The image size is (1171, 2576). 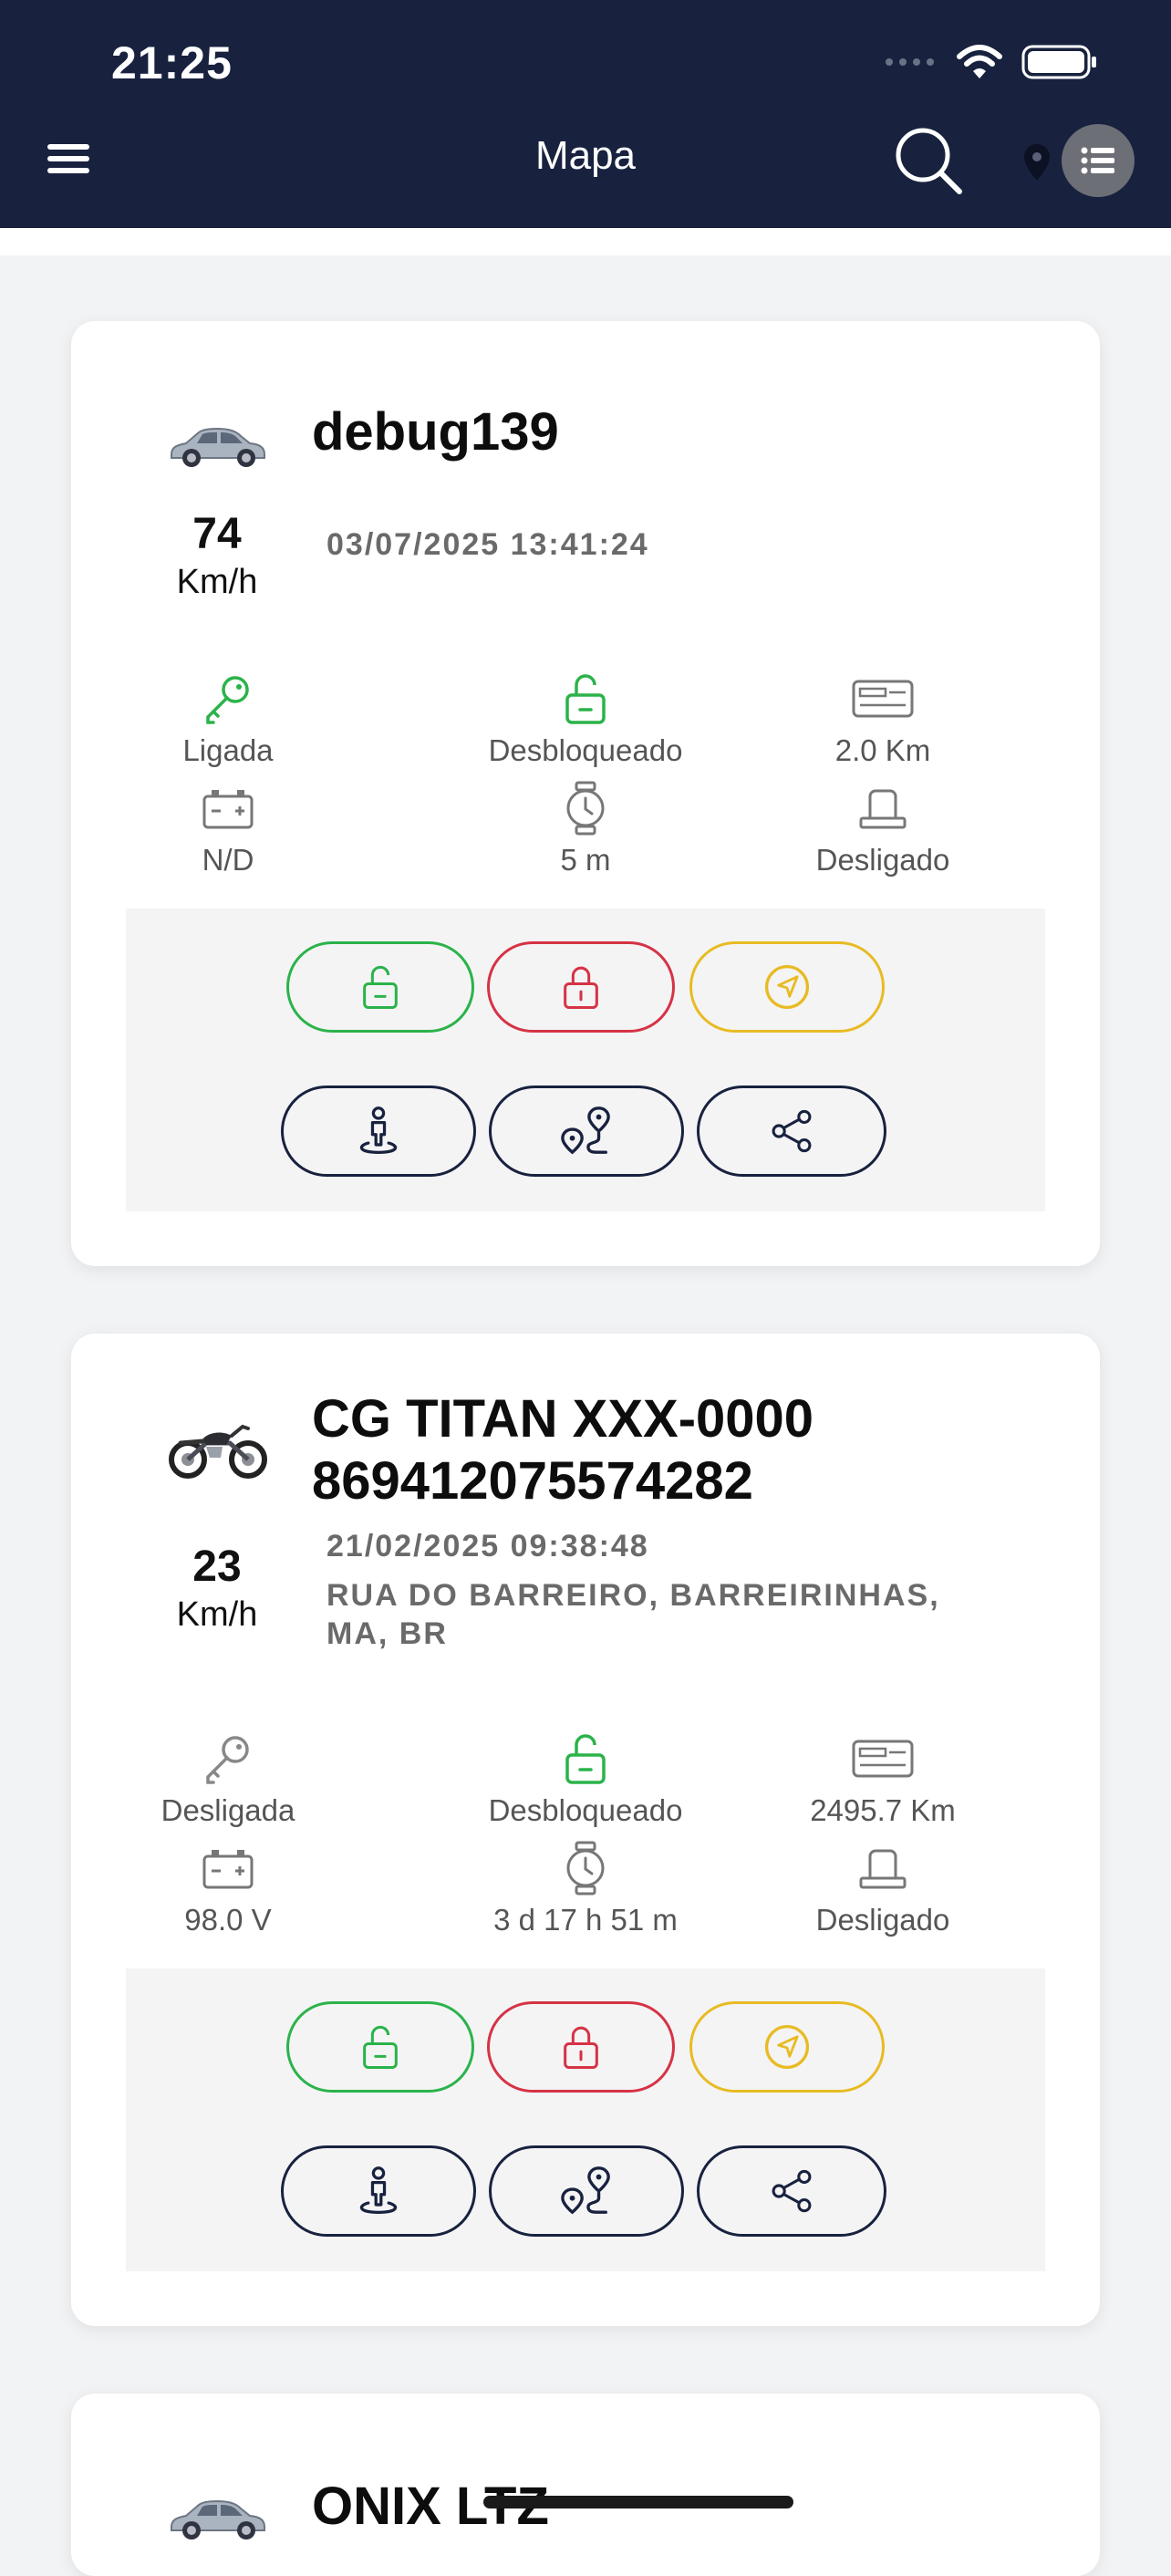 I want to click on app-header: 21:25 Mapa, so click(x=585, y=114).